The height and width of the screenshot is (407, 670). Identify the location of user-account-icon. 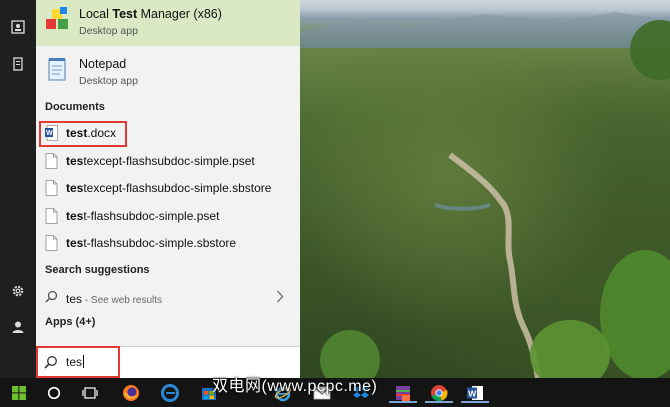
(18, 327).